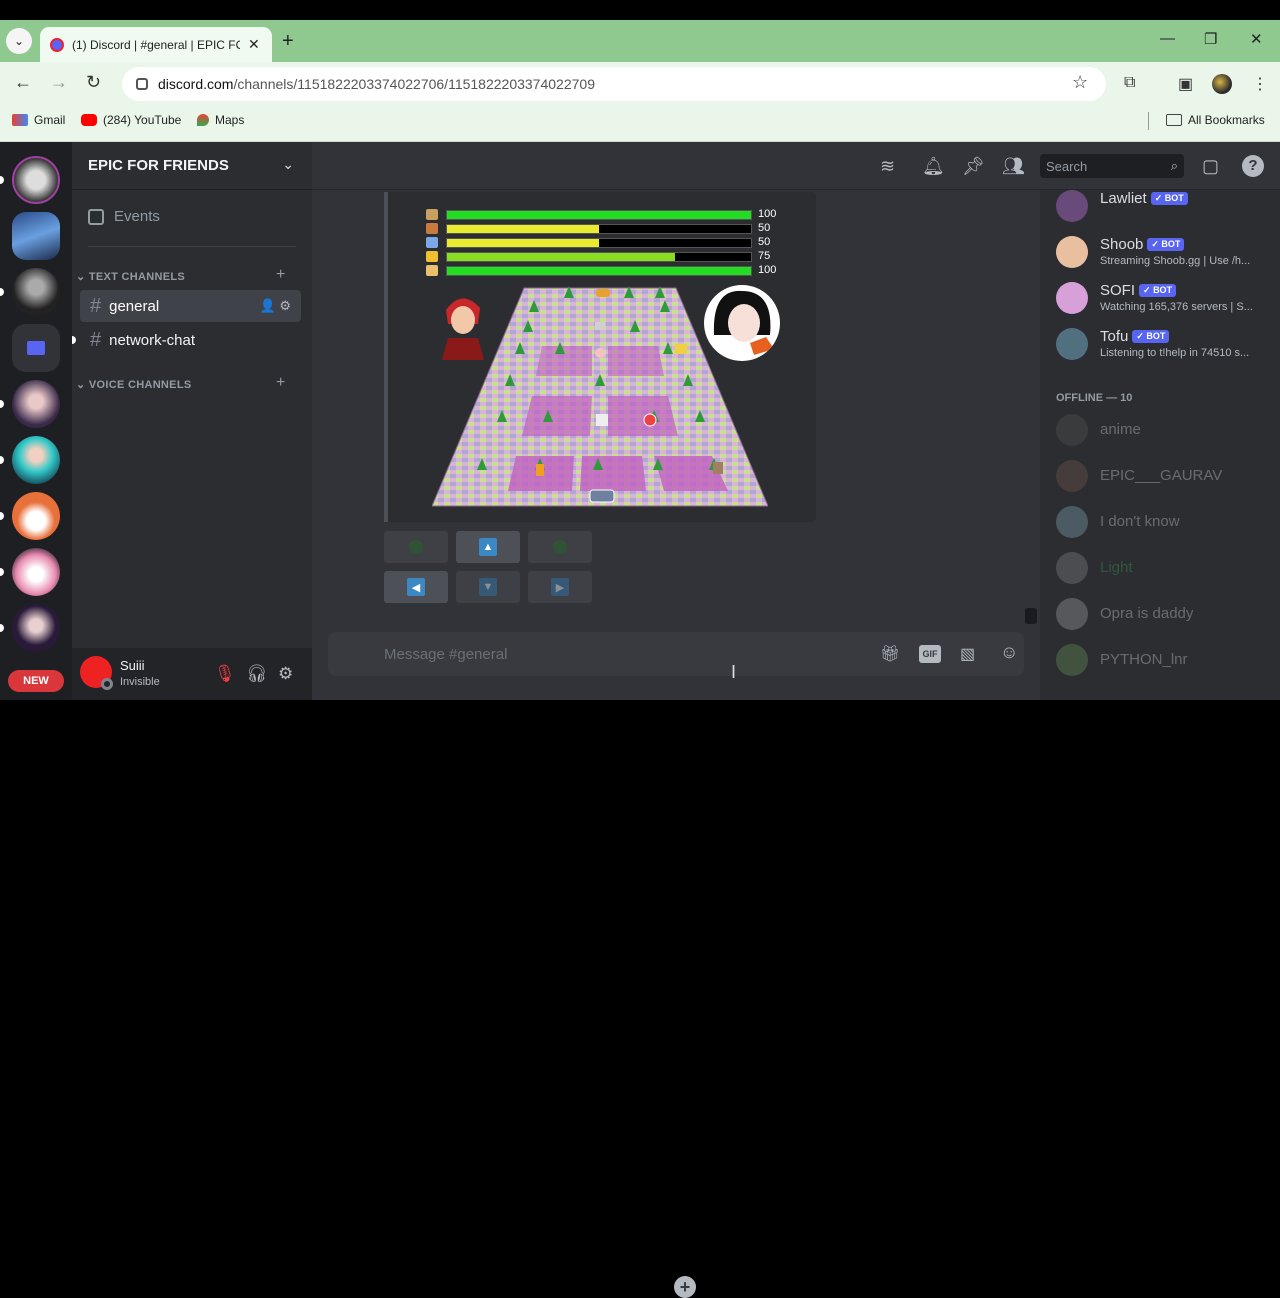 The height and width of the screenshot is (1298, 1280). I want to click on bookmark-gmail: Gmail, so click(38, 120).